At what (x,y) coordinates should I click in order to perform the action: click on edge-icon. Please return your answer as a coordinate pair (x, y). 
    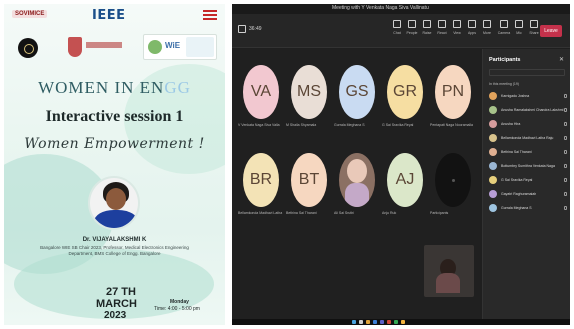
    Looking at the image, I should click on (375, 322).